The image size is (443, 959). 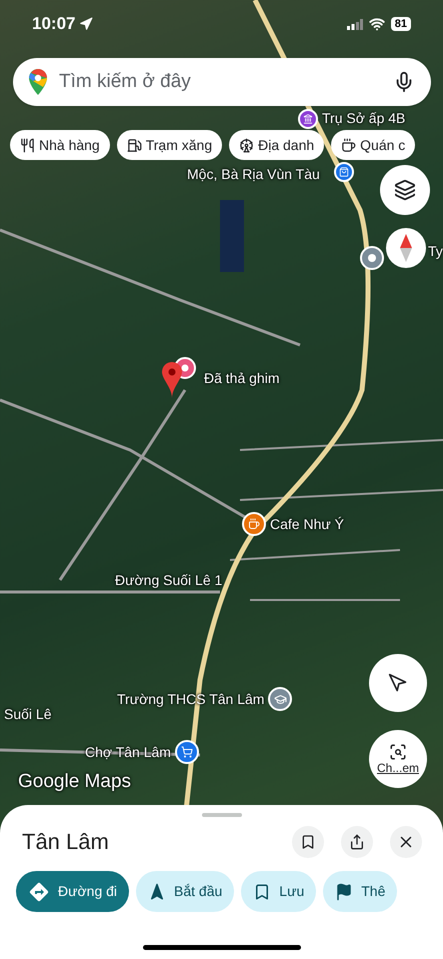 What do you see at coordinates (246, 145) in the screenshot?
I see `ferris-wheel-icon` at bounding box center [246, 145].